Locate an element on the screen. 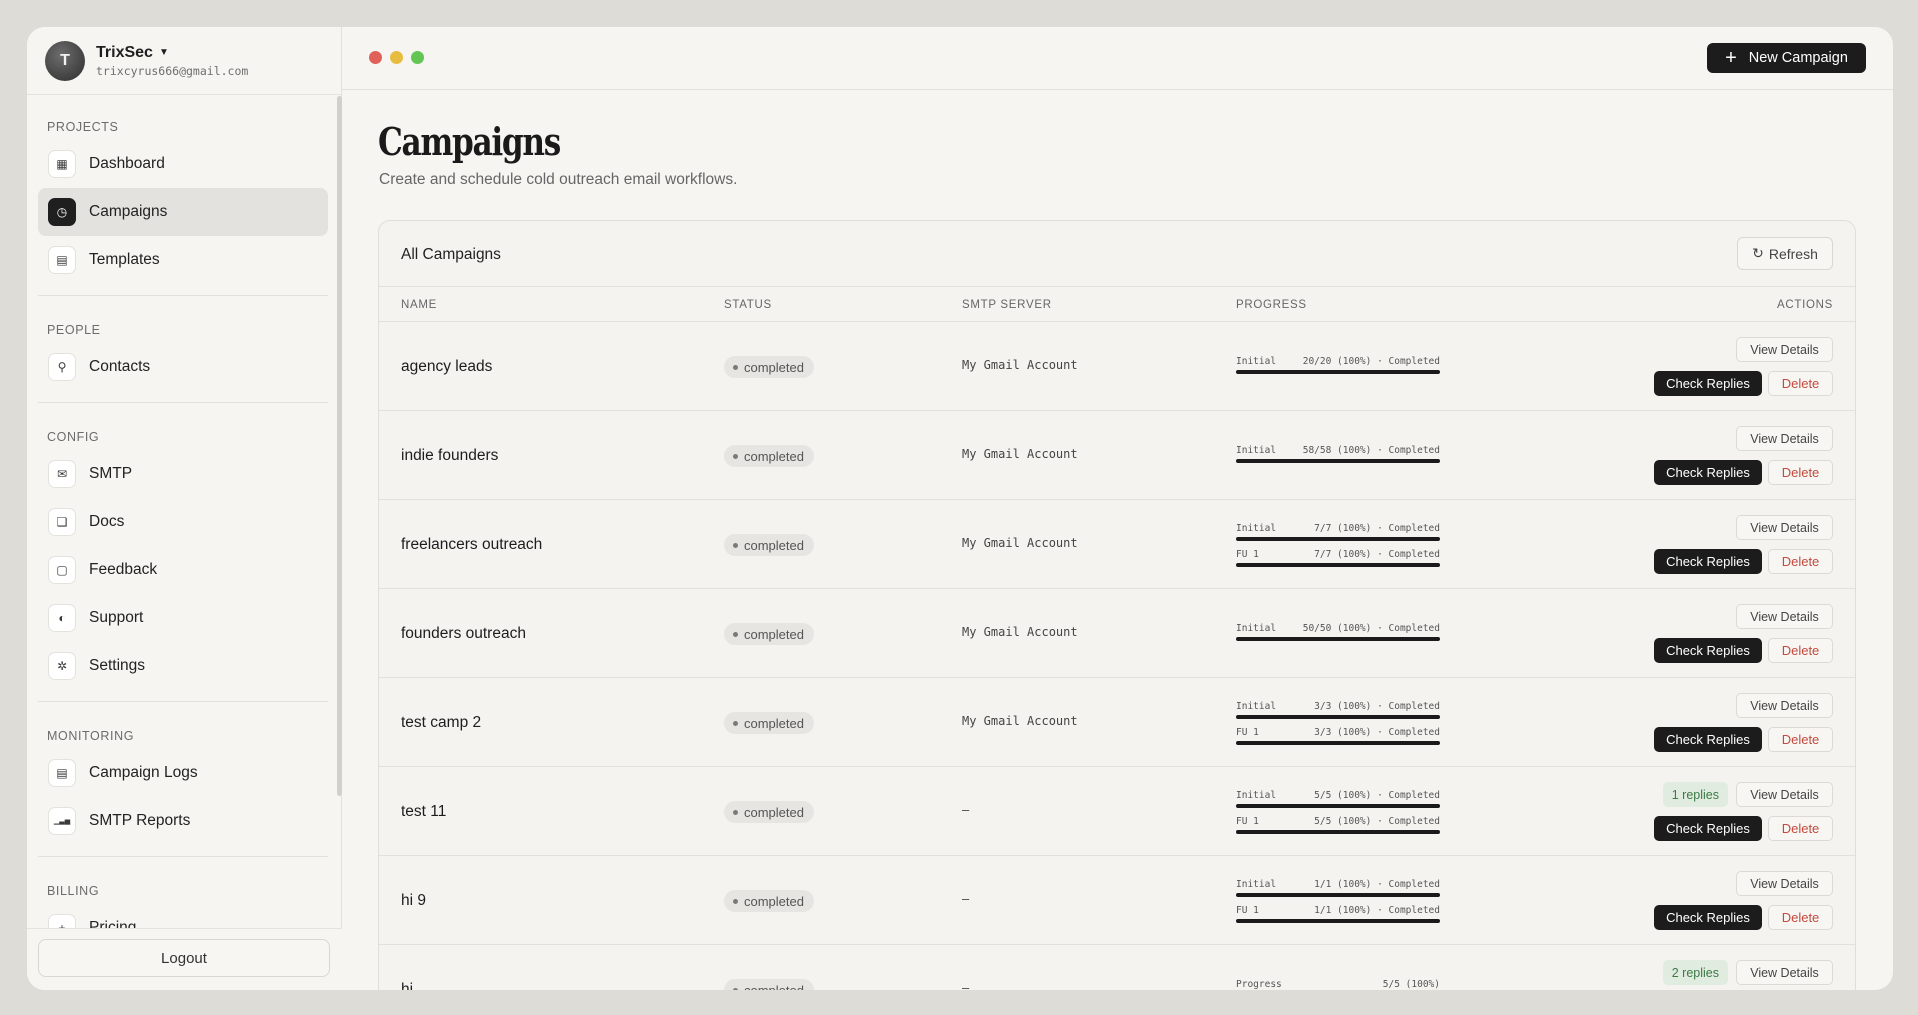 Image resolution: width=1918 pixels, height=1015 pixels. section-label: PEOPLE is located at coordinates (74, 330).